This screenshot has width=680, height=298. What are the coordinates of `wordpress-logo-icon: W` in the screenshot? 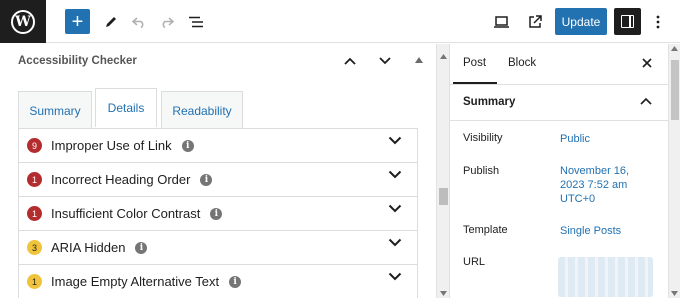 It's located at (23, 21).